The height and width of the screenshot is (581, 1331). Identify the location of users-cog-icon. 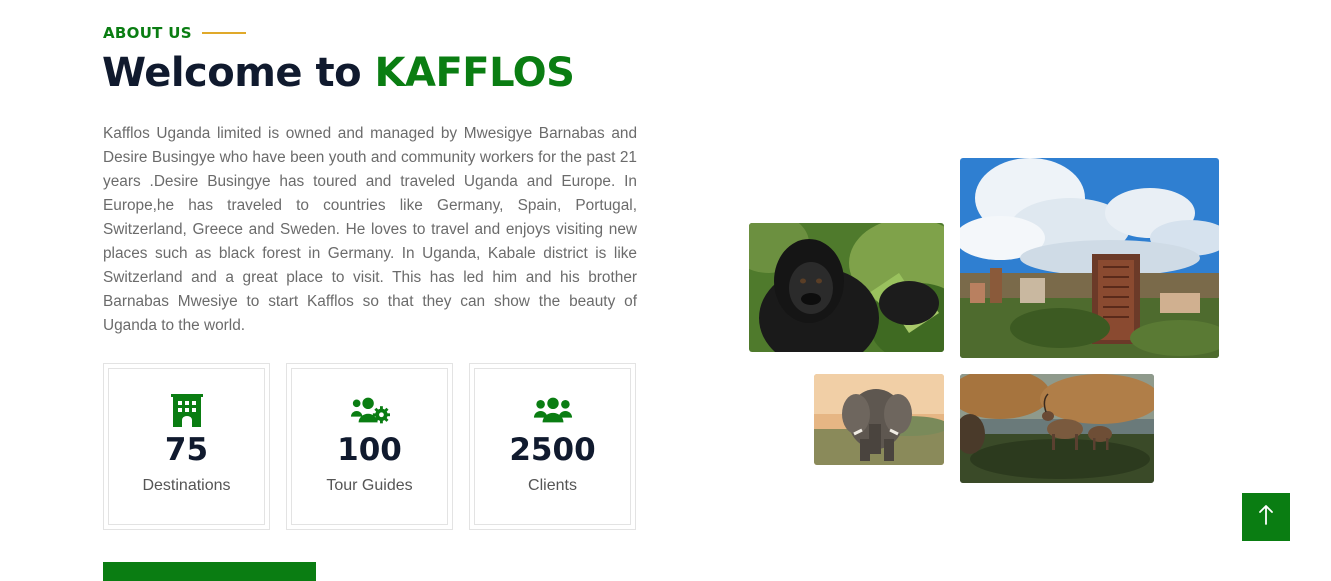
(370, 410).